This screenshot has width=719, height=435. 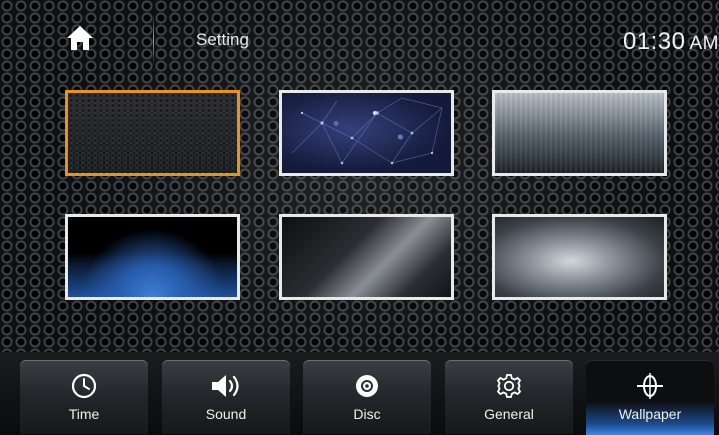 I want to click on tab-label: General, so click(x=509, y=414).